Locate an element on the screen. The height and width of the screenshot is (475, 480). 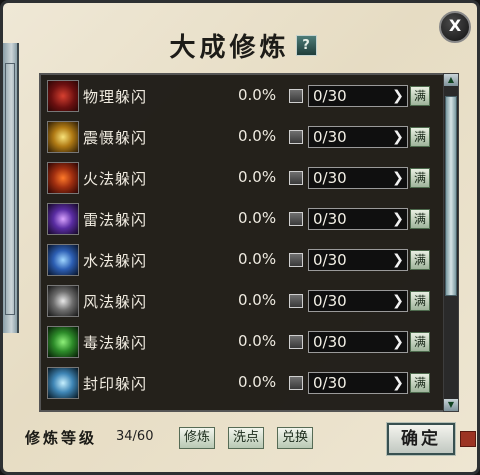
list-scrollbar: ▲ ▼ is located at coordinates (451, 242).